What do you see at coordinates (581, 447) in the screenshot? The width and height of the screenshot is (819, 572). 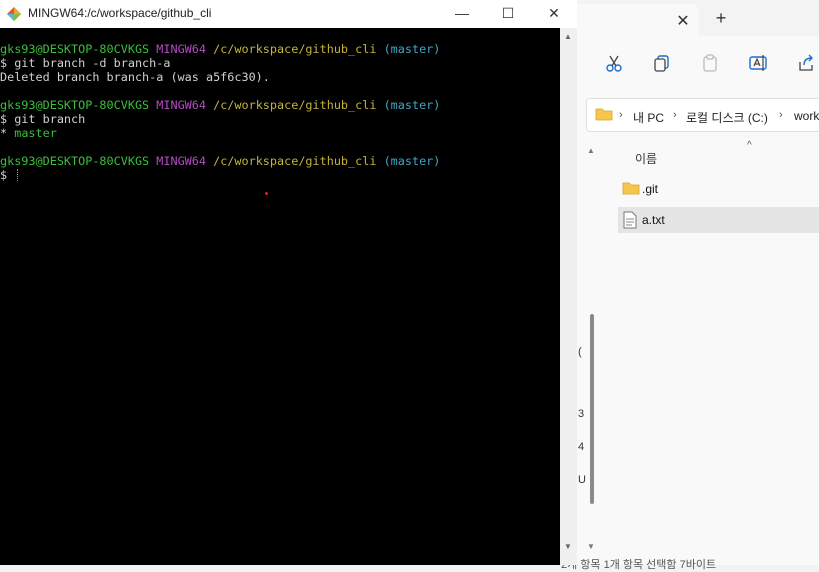 I see `nav-pane-text: 4` at bounding box center [581, 447].